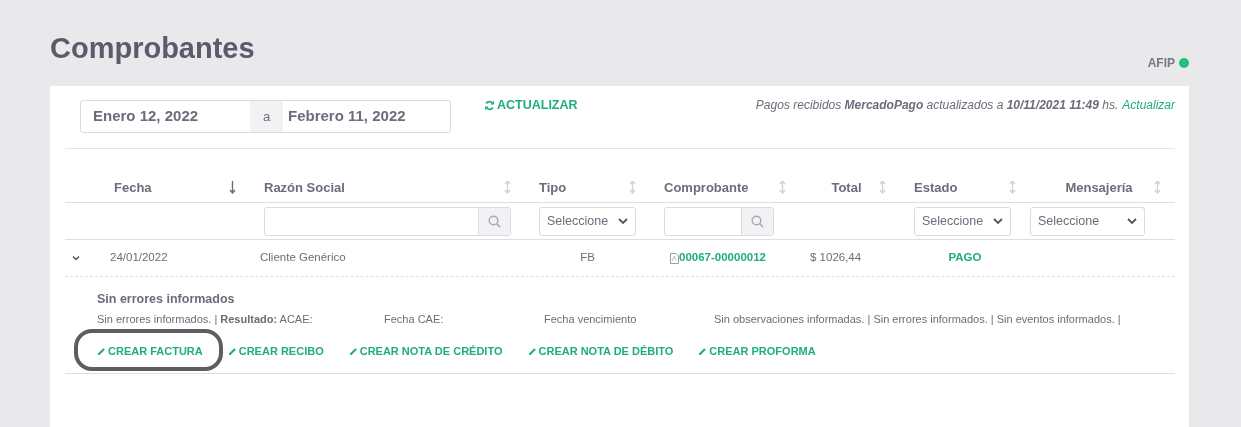  I want to click on table-cell: $ 1026,44, so click(836, 257).